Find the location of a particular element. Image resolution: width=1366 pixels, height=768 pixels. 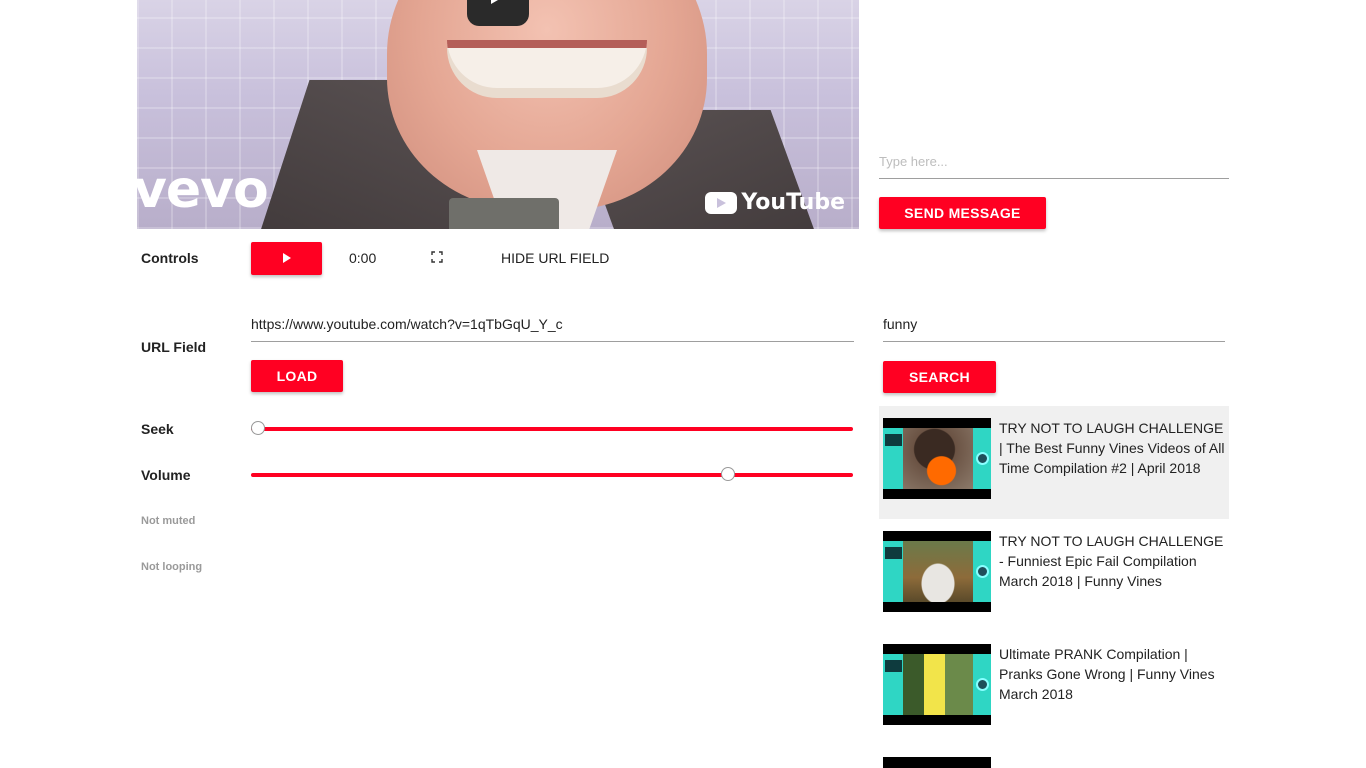

url-input is located at coordinates (552, 324).